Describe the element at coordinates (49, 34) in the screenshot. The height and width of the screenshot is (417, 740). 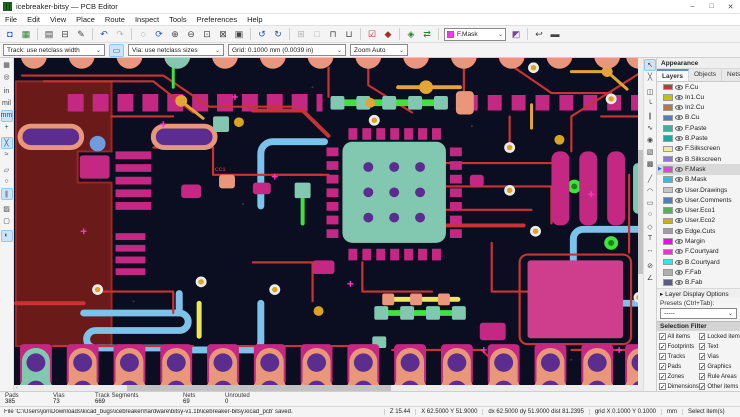
I see `page-settings-button: ▤` at that location.